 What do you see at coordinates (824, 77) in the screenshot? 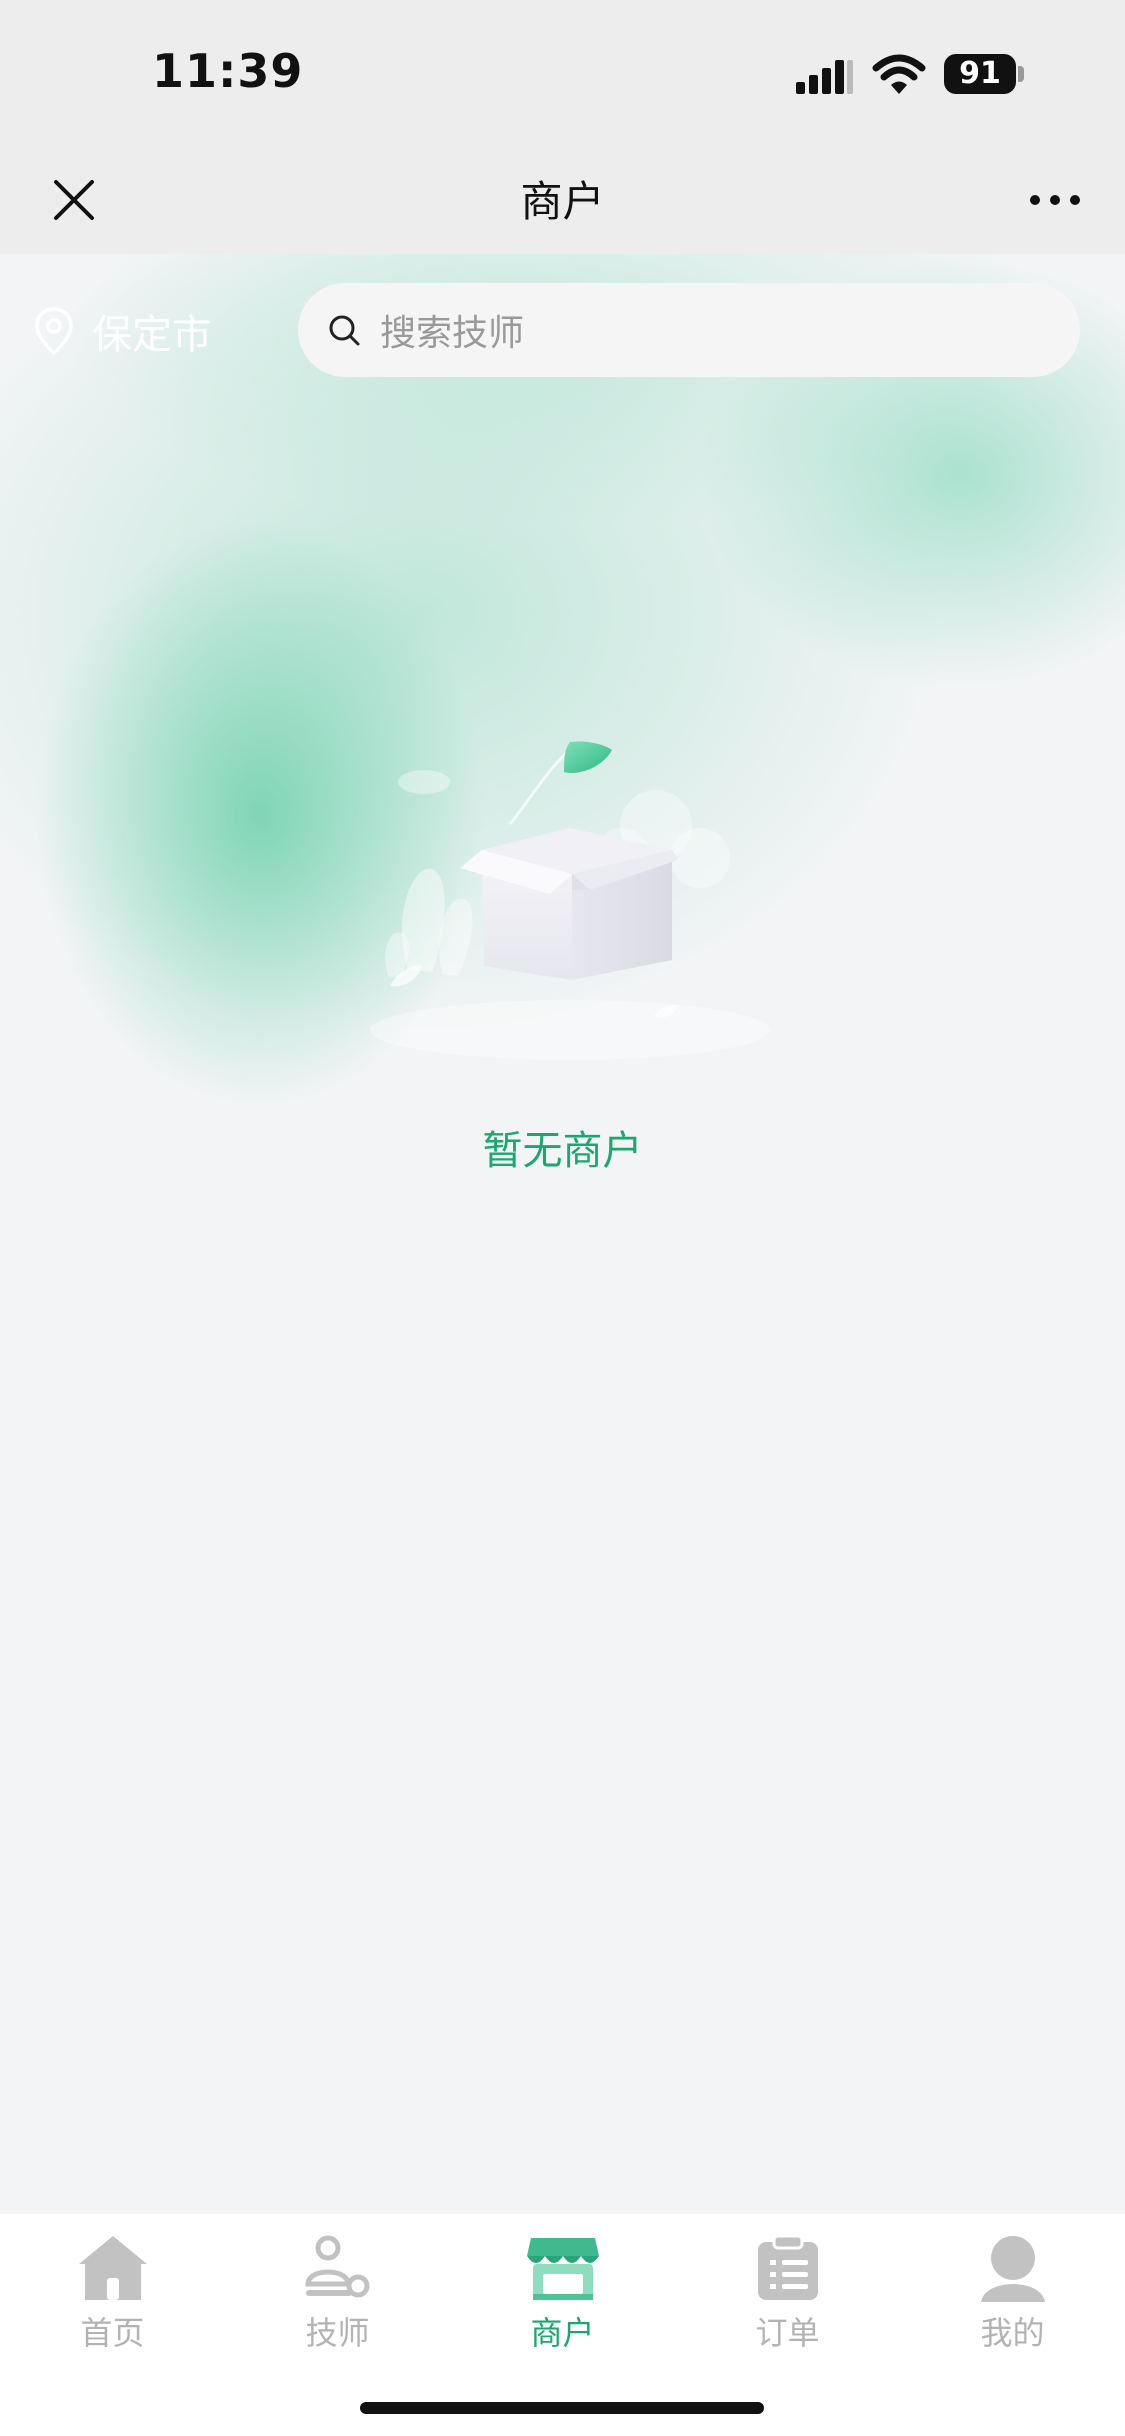
I see `cellular-signal-icon` at bounding box center [824, 77].